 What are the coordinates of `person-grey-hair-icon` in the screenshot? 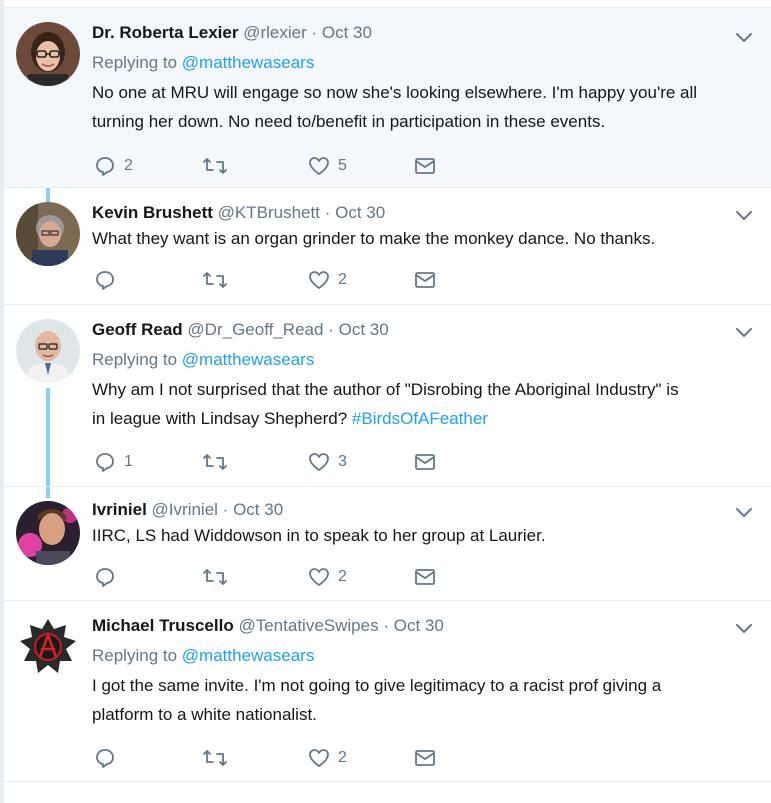 It's located at (48, 234).